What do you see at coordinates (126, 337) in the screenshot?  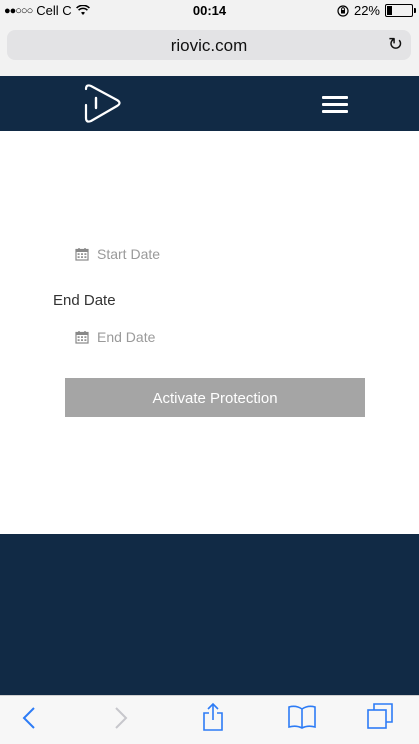 I see `end-date-placeholder: End Date` at bounding box center [126, 337].